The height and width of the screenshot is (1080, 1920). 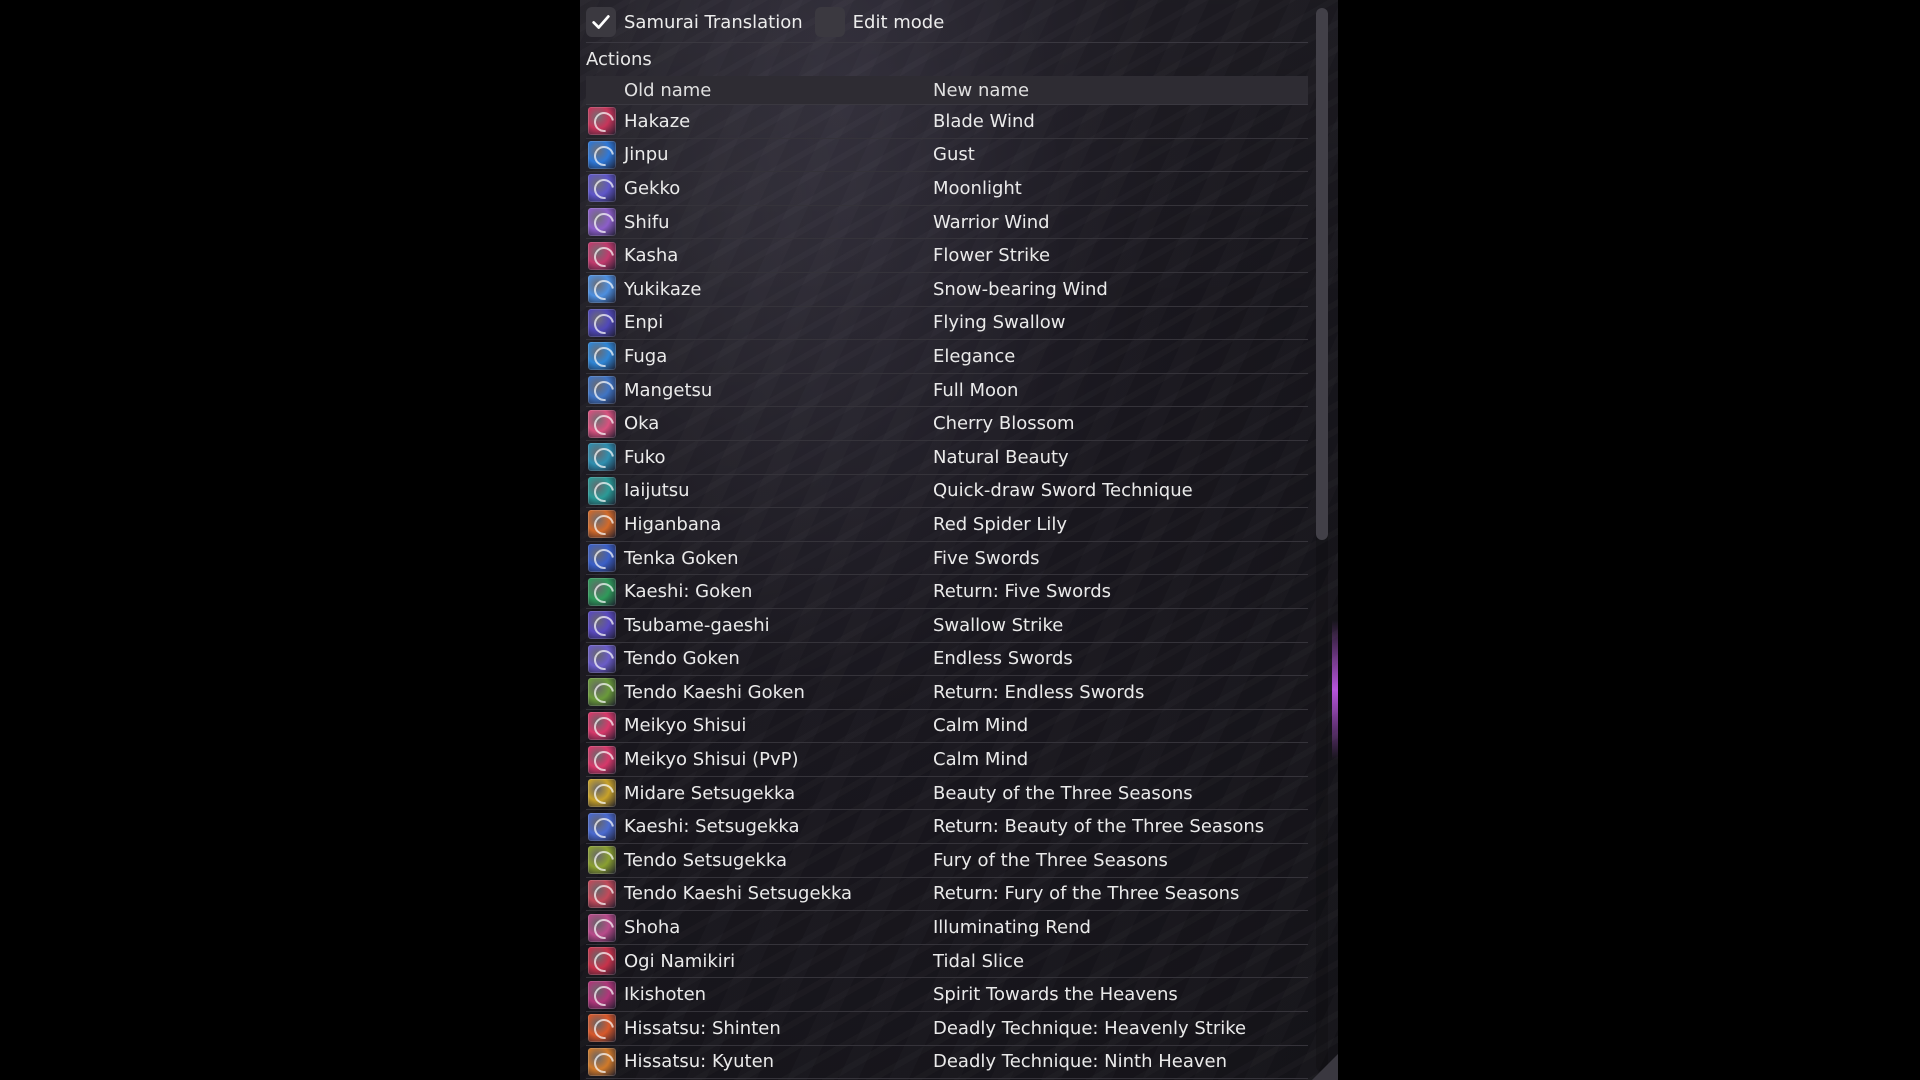 I want to click on table-row: Shifu Warrior Wind, so click(x=947, y=223).